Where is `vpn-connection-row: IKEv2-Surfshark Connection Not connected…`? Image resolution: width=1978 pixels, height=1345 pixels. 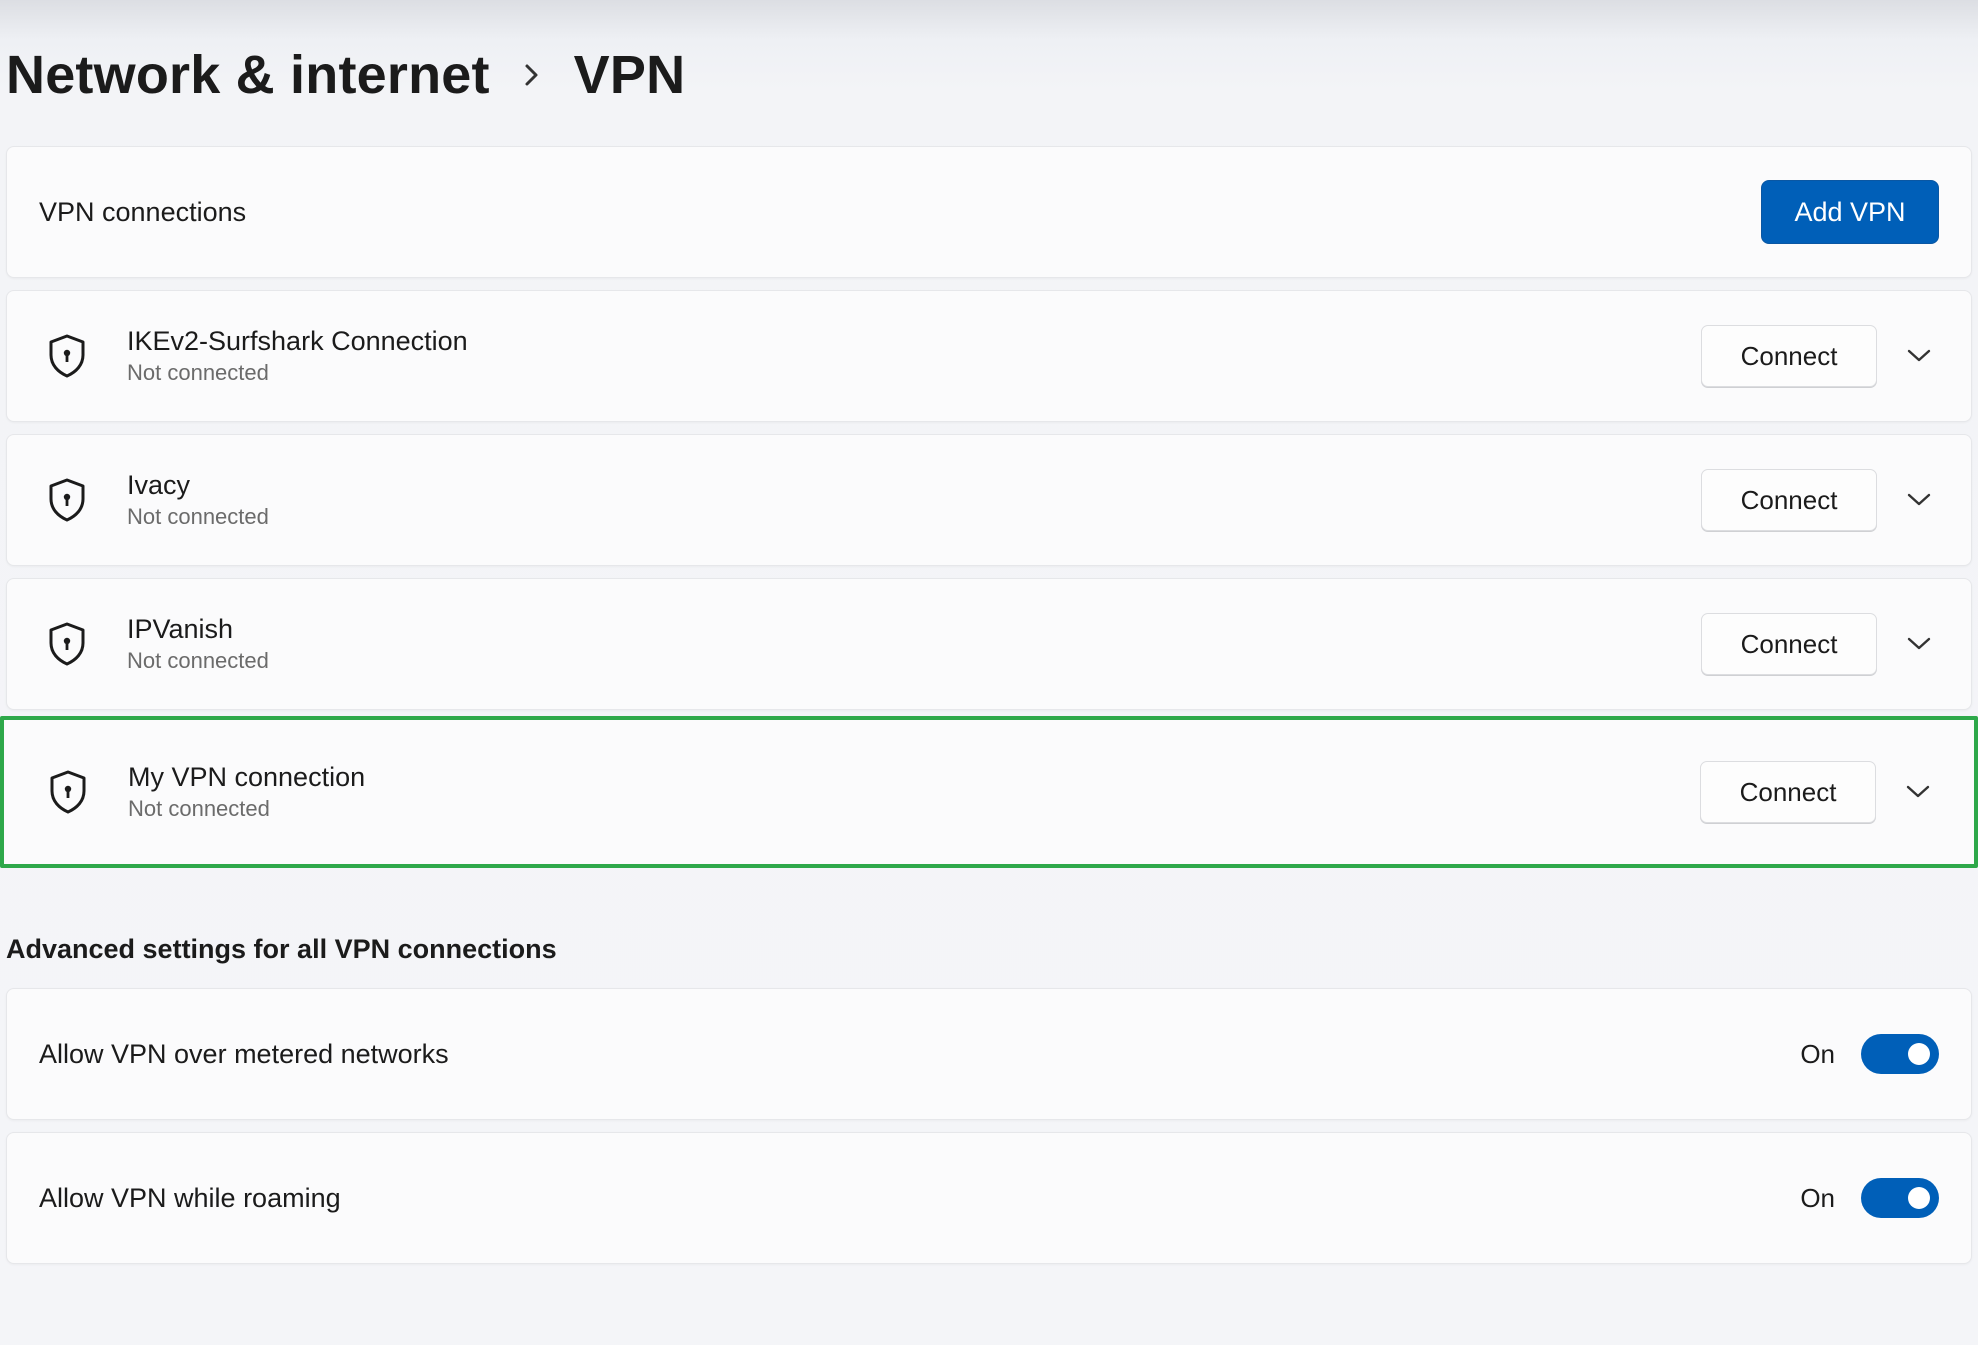
vpn-connection-row: IKEv2-Surfshark Connection Not connected… is located at coordinates (989, 356).